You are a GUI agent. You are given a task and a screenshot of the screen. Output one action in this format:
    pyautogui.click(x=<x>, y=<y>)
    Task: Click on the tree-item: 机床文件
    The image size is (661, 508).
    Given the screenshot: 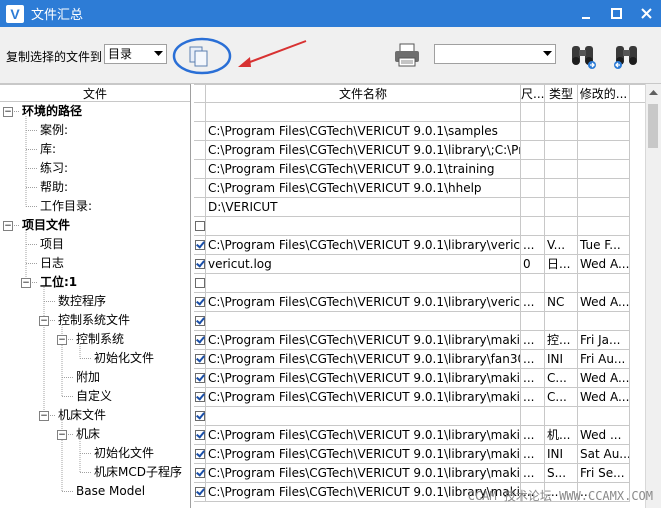 What is the action you would take?
    pyautogui.click(x=82, y=415)
    